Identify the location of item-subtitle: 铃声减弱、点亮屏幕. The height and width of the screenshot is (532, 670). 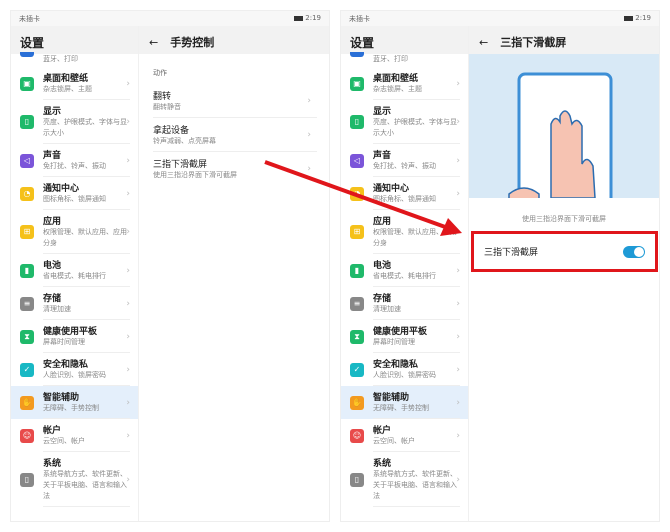
(184, 141).